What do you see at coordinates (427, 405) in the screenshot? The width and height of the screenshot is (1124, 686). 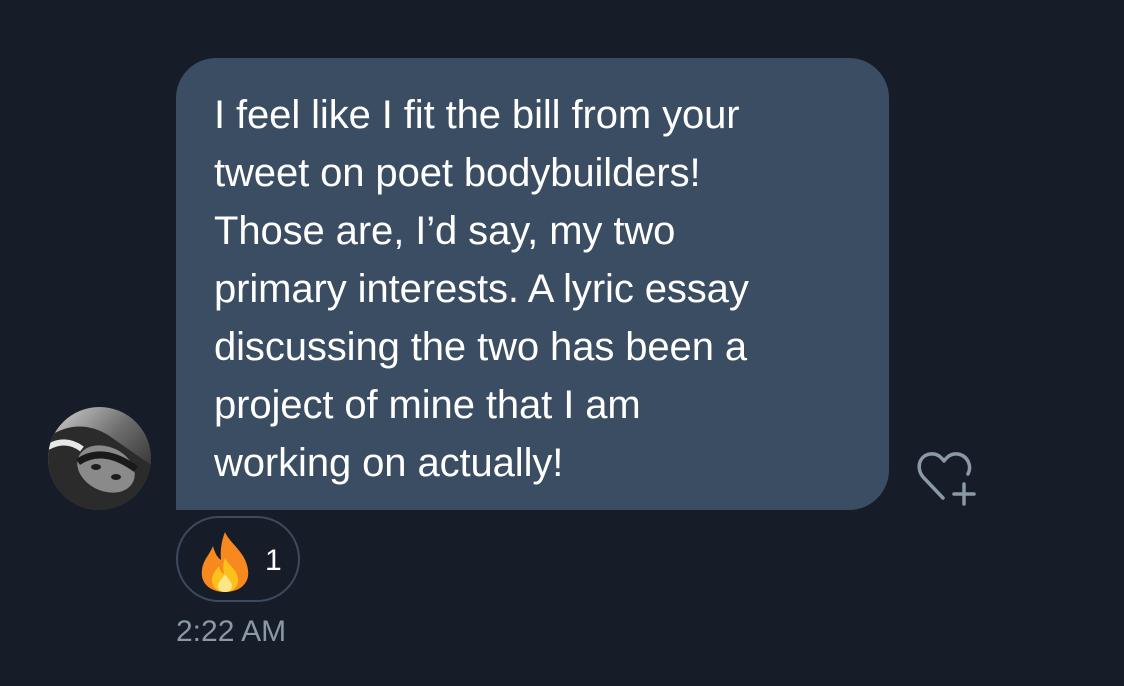 I see `message-text-line: project of mine that I am` at bounding box center [427, 405].